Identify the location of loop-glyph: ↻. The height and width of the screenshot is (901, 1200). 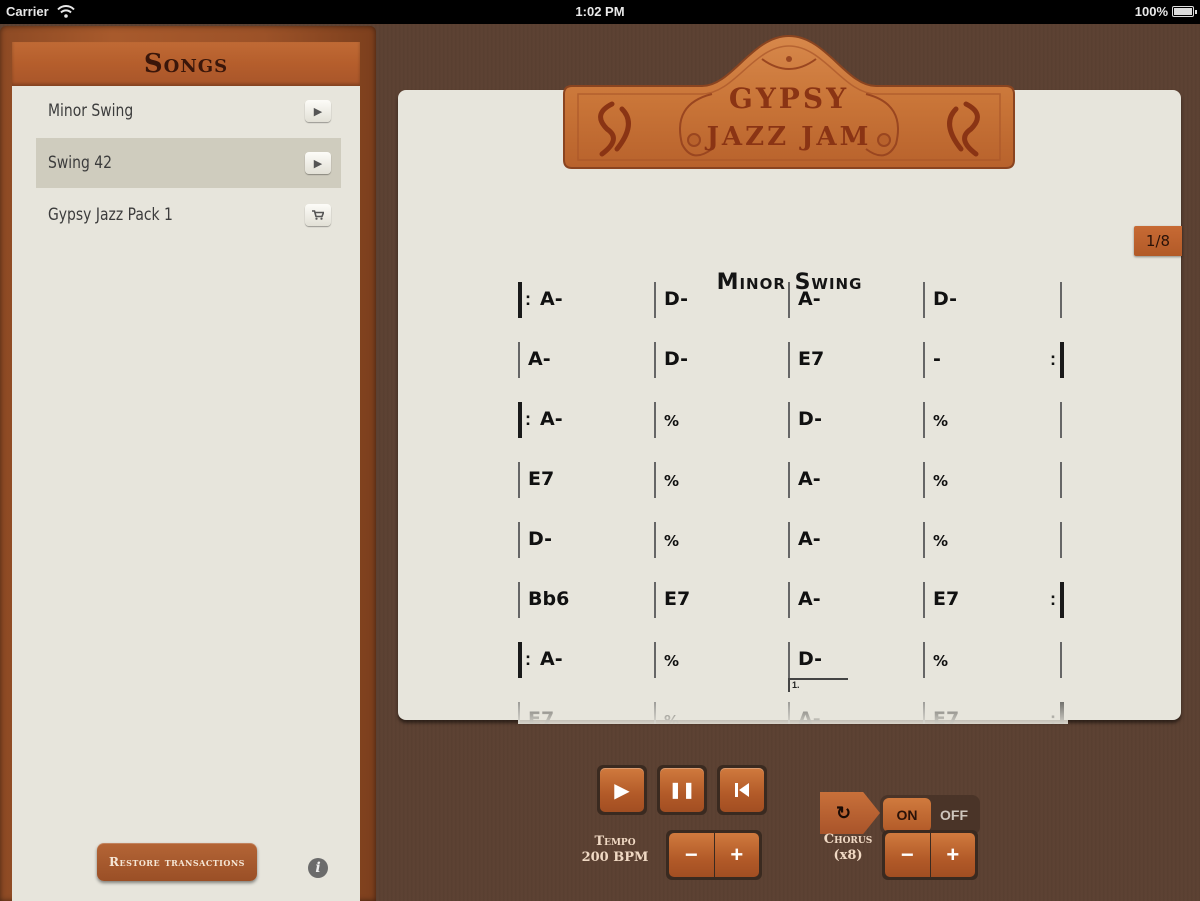
(844, 812).